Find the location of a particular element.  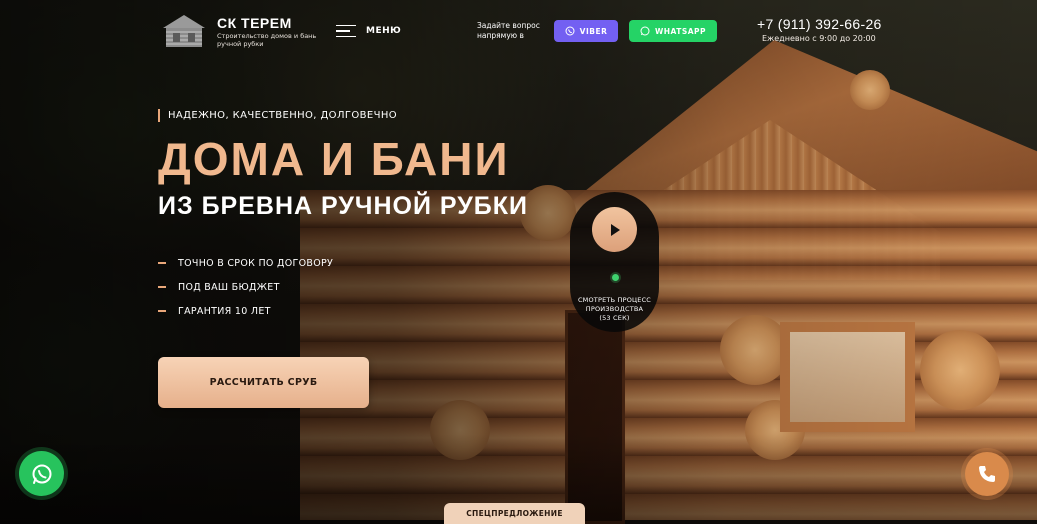

benefit-item: ГАРАНТИЯ 10 ЛЕТ is located at coordinates (245, 311).